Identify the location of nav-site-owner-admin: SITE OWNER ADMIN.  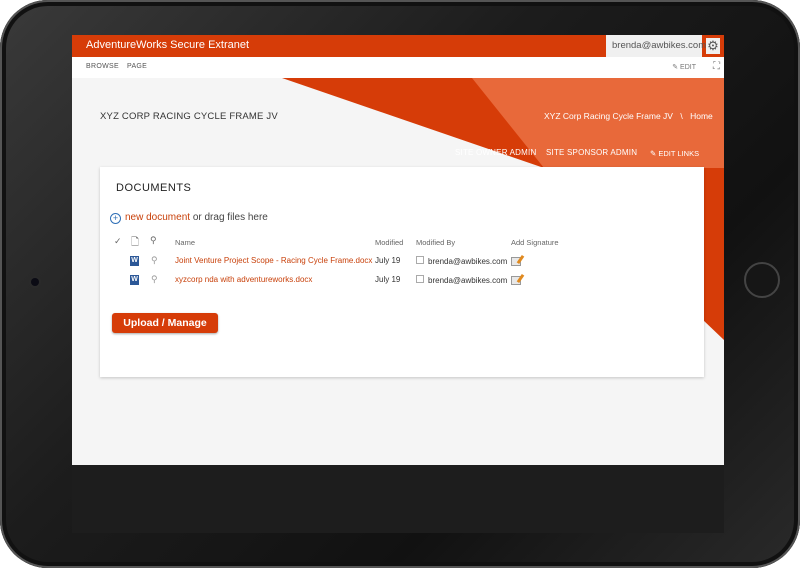
(495, 152).